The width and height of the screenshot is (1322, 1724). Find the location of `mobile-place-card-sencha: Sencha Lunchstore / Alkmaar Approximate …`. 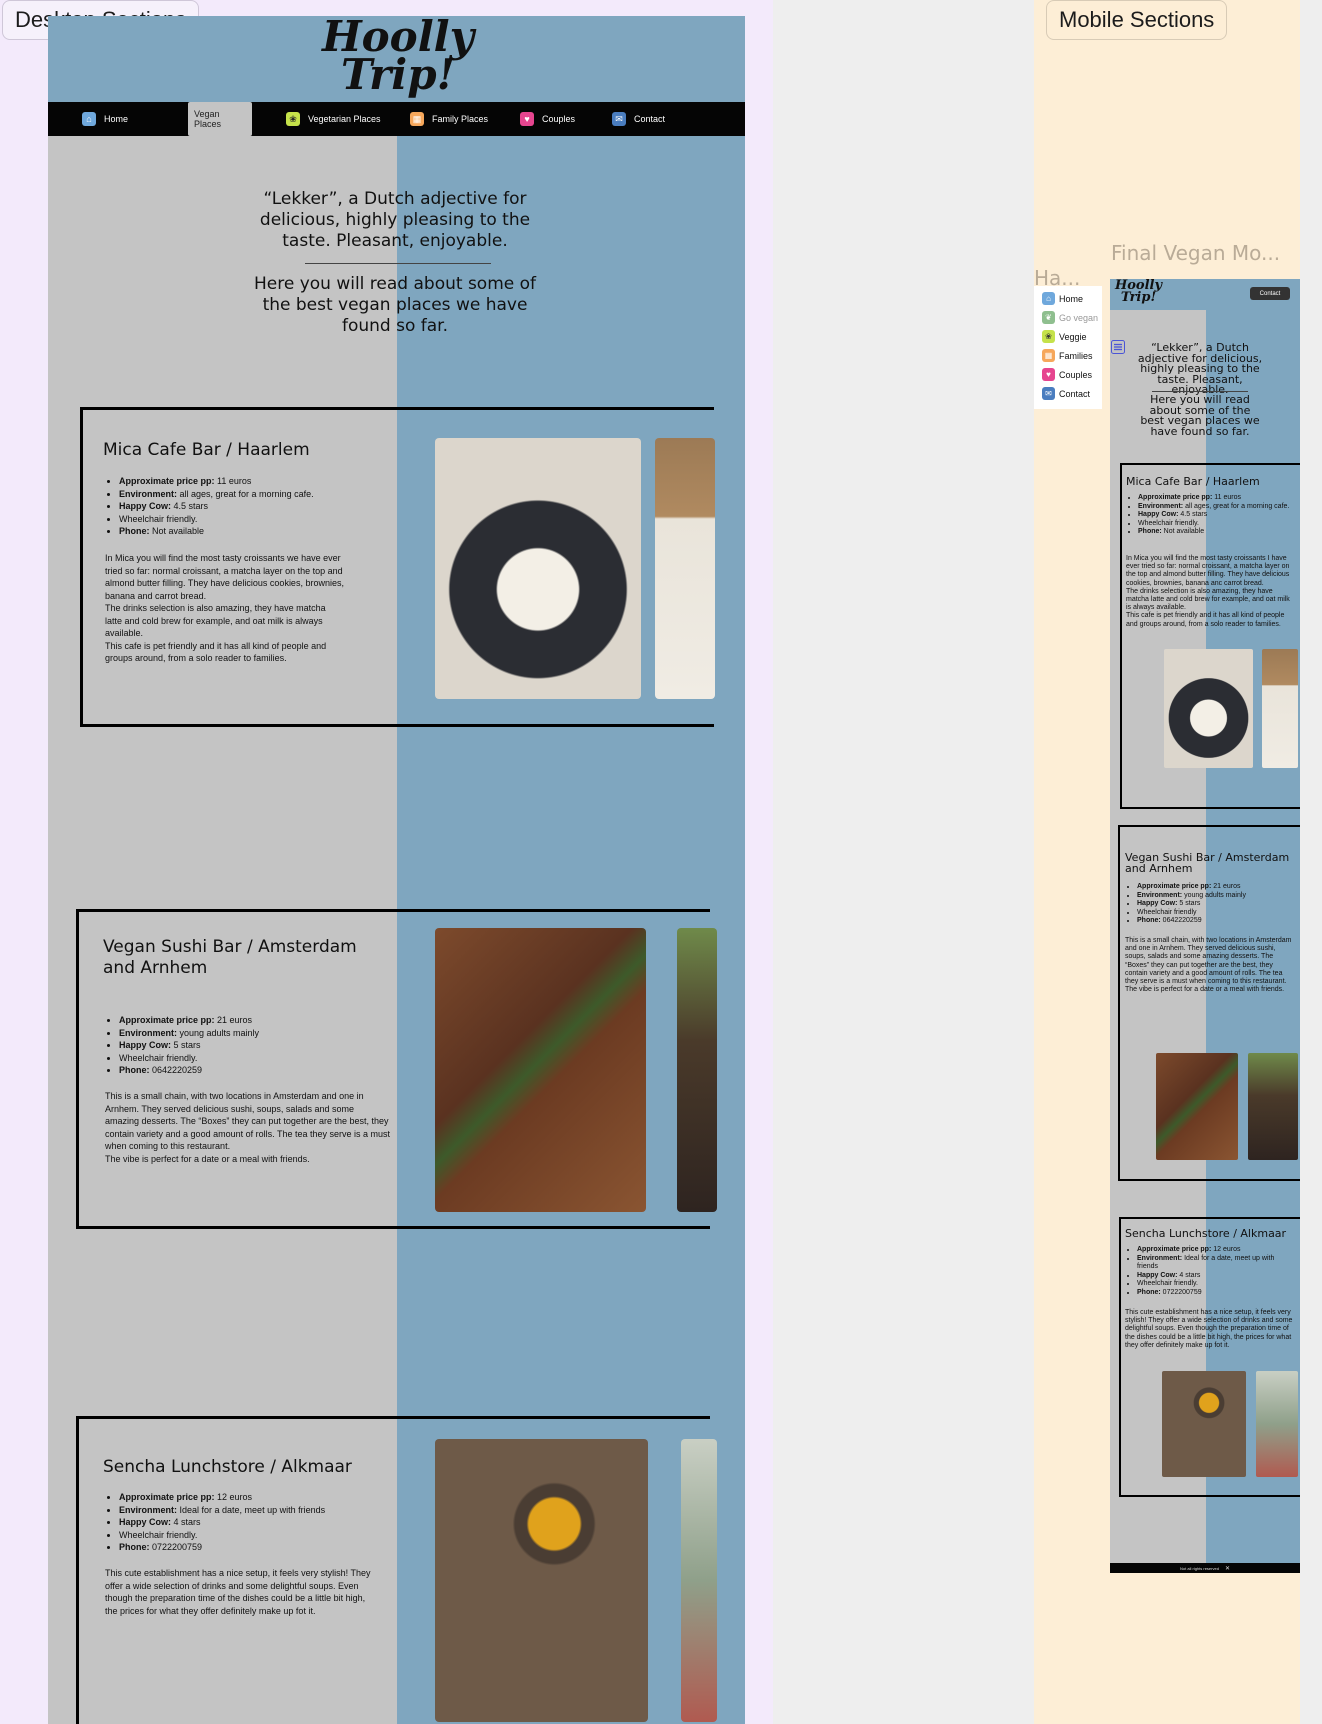

mobile-place-card-sencha: Sencha Lunchstore / Alkmaar Approximate … is located at coordinates (1209, 1357).